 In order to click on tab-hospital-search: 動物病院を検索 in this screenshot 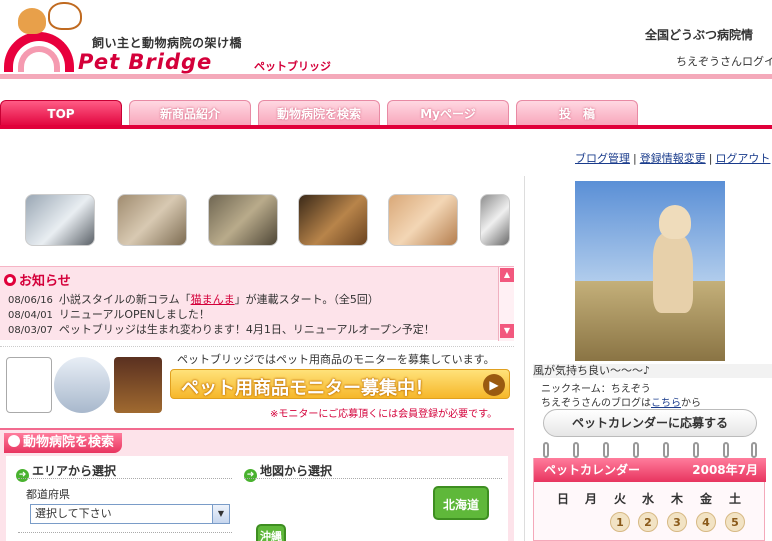, I will do `click(319, 113)`.